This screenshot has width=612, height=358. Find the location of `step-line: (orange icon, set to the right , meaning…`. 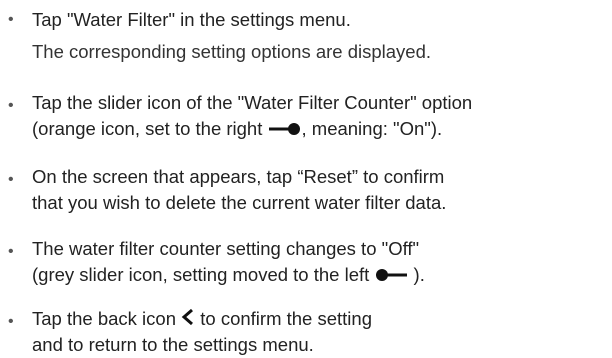

step-line: (orange icon, set to the right , meaning… is located at coordinates (252, 129).